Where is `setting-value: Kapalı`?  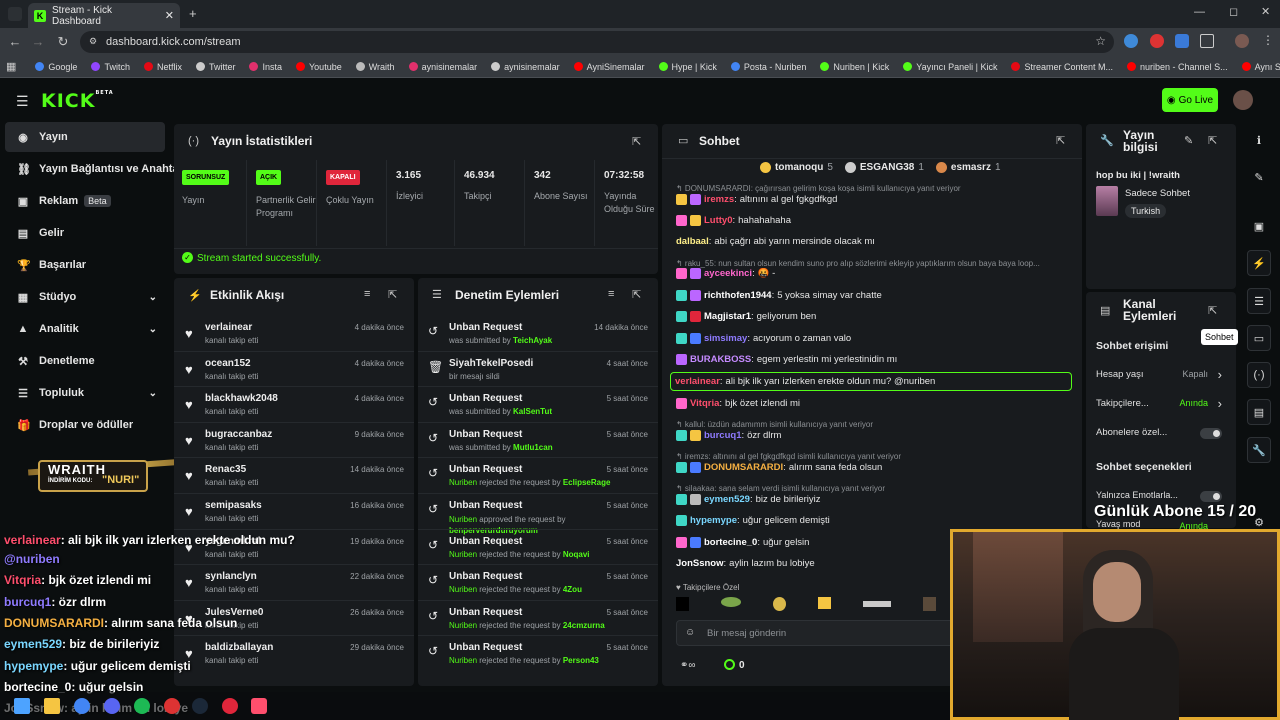 setting-value: Kapalı is located at coordinates (1195, 374).